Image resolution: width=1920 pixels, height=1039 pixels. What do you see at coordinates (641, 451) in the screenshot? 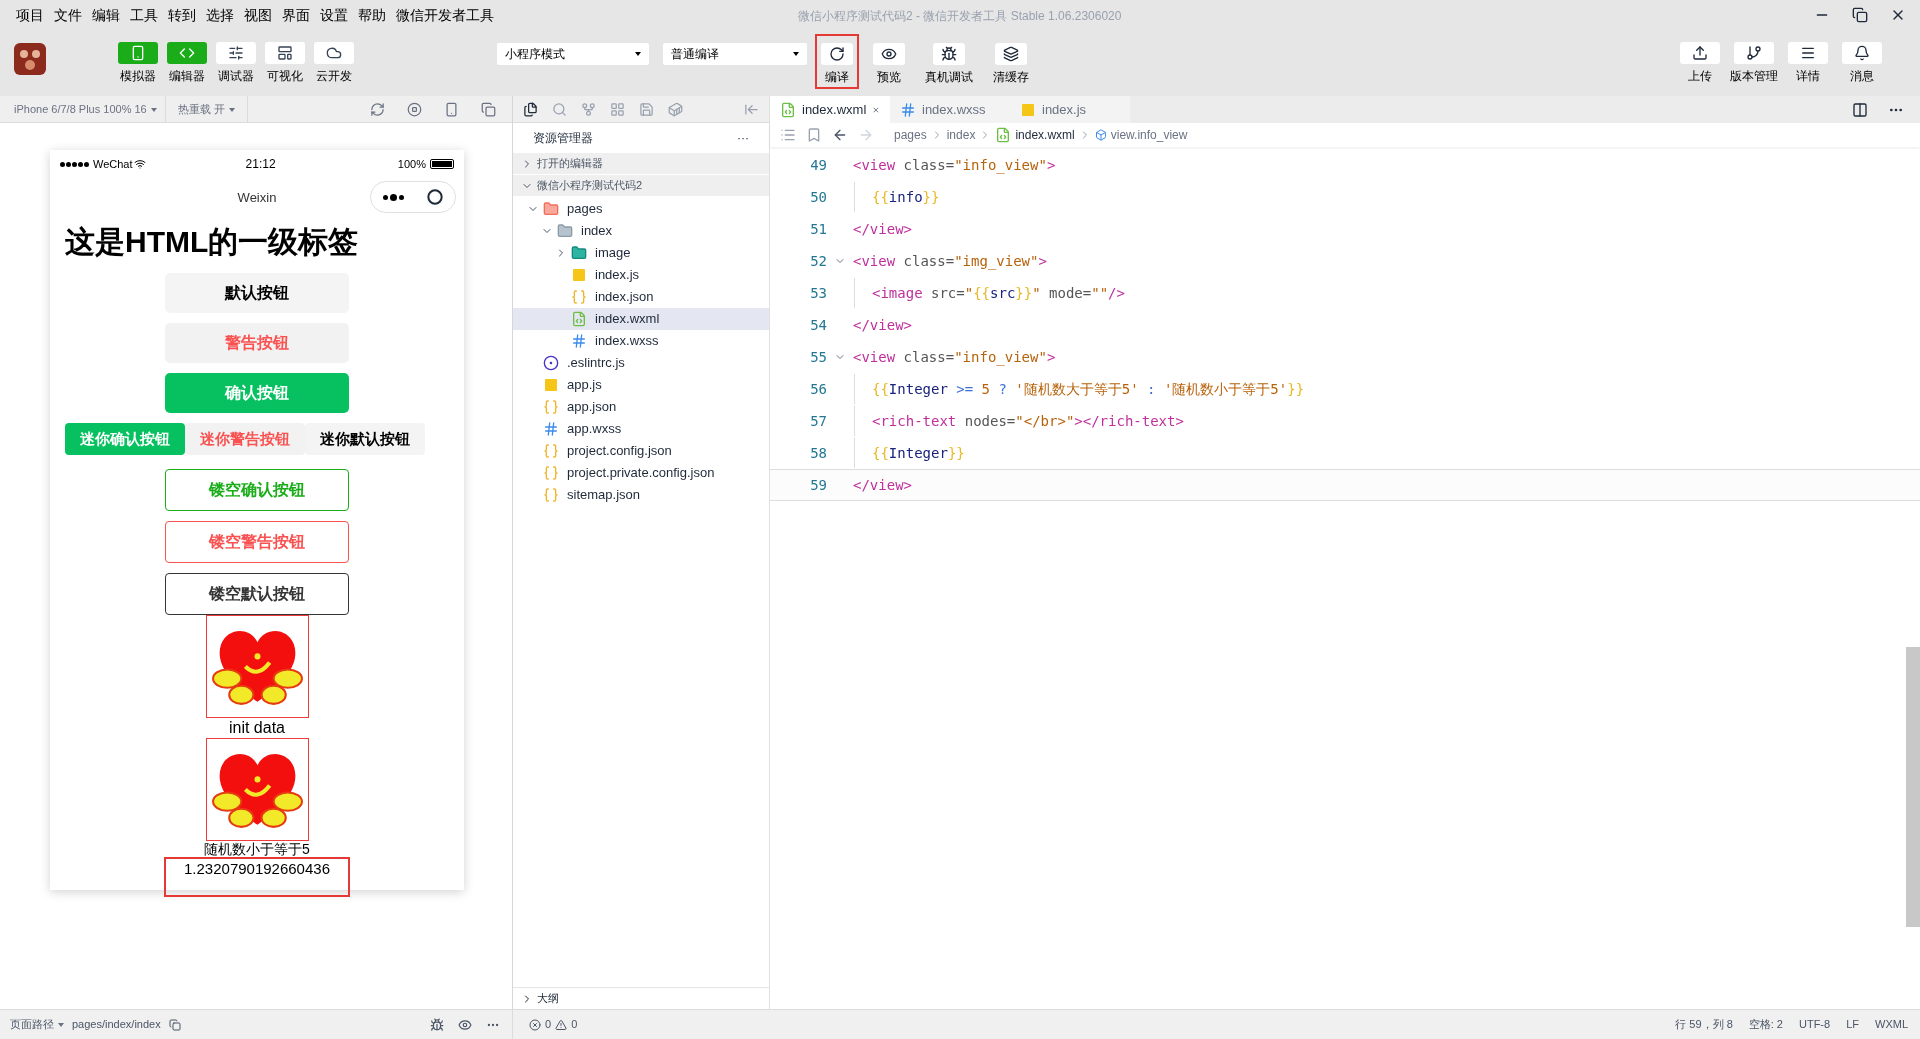
I see `tree-item: project.config.json` at bounding box center [641, 451].